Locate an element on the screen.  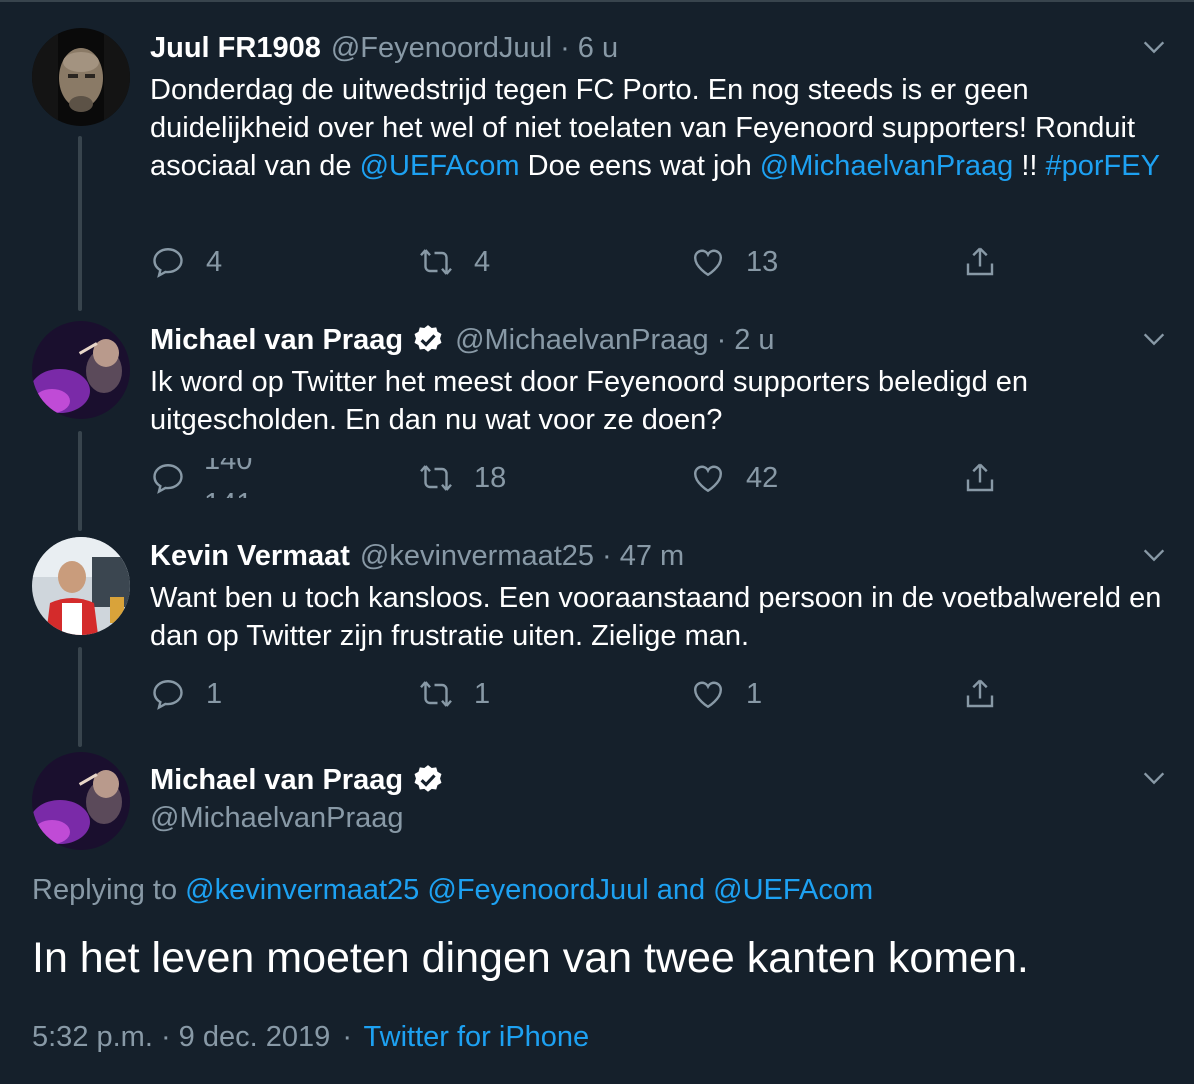
reply-count: 4 is located at coordinates (214, 261).